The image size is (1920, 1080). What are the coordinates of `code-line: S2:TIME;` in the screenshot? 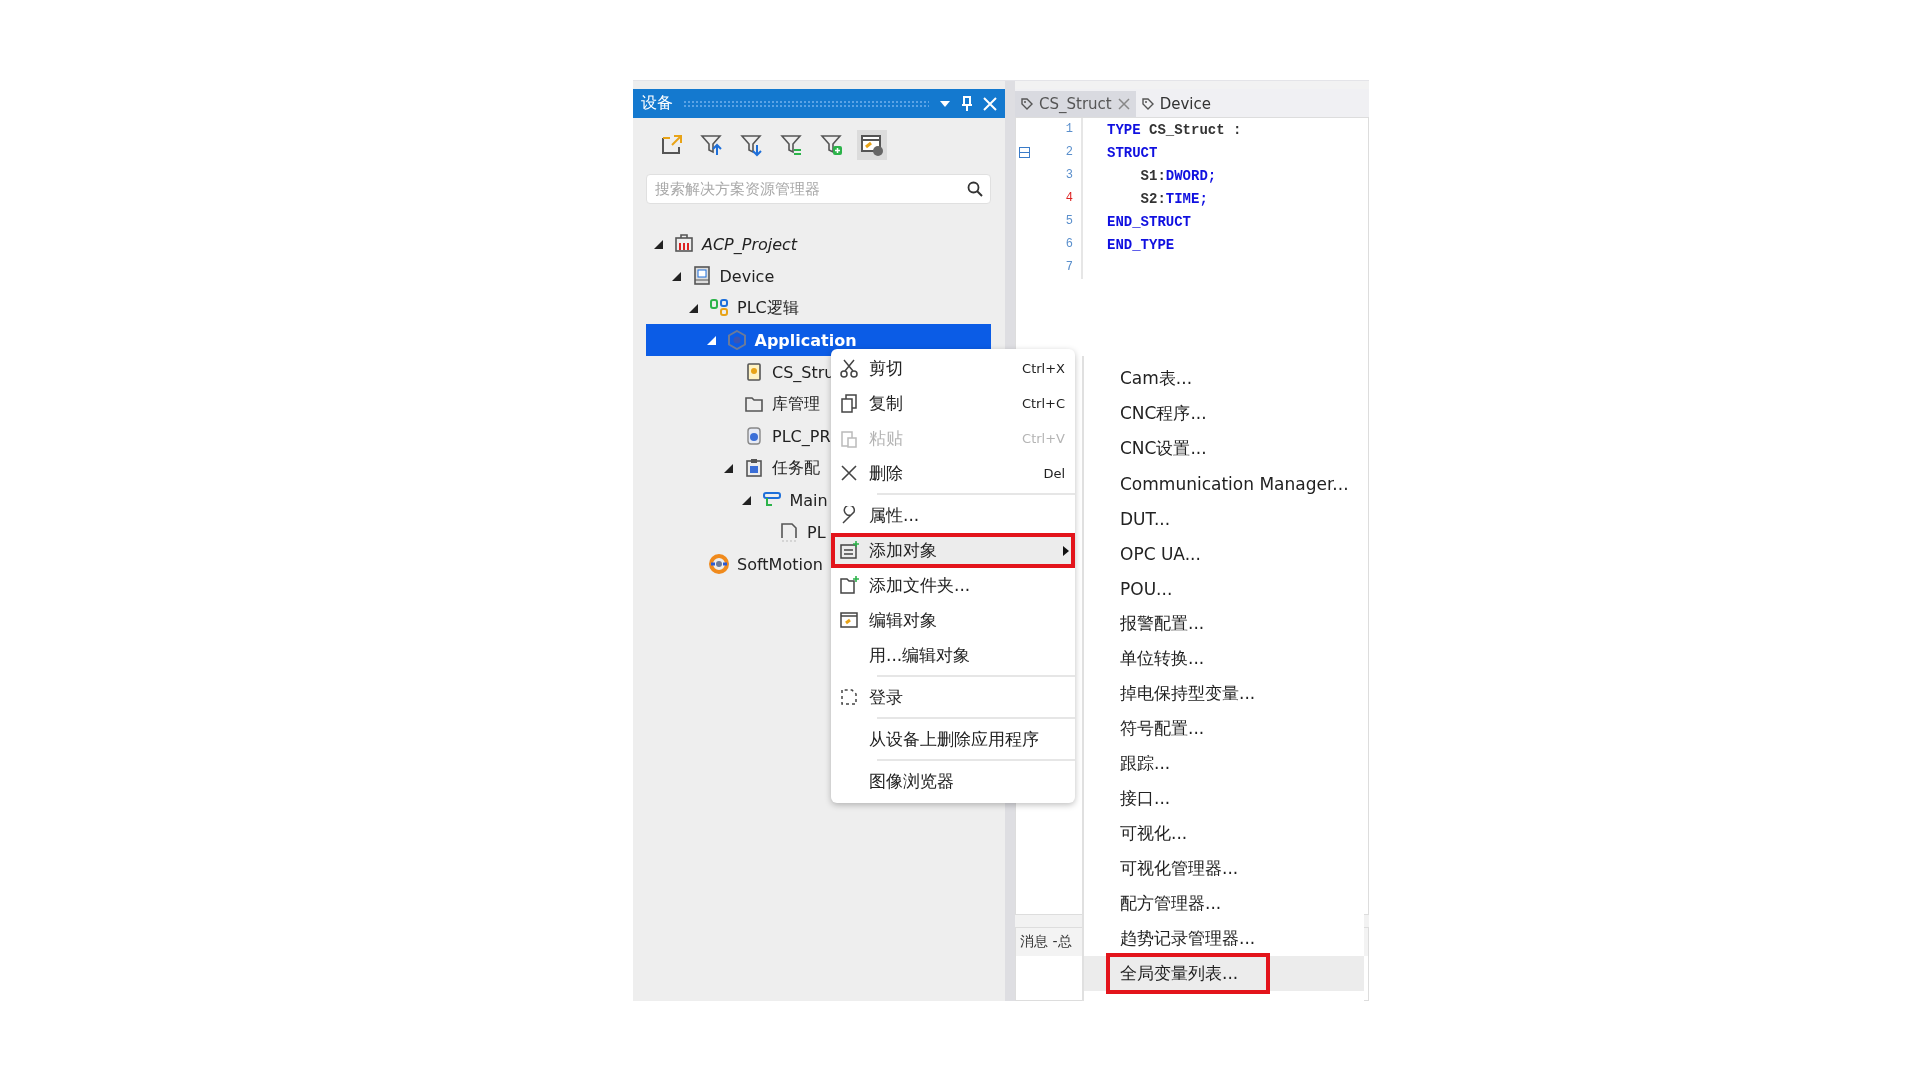 It's located at (1173, 198).